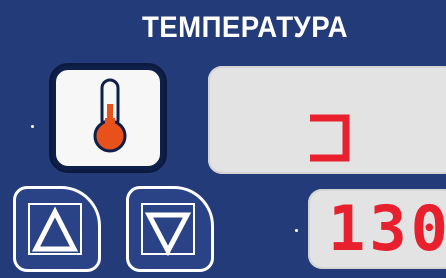 The height and width of the screenshot is (278, 446). I want to click on temperature-button, so click(108, 118).